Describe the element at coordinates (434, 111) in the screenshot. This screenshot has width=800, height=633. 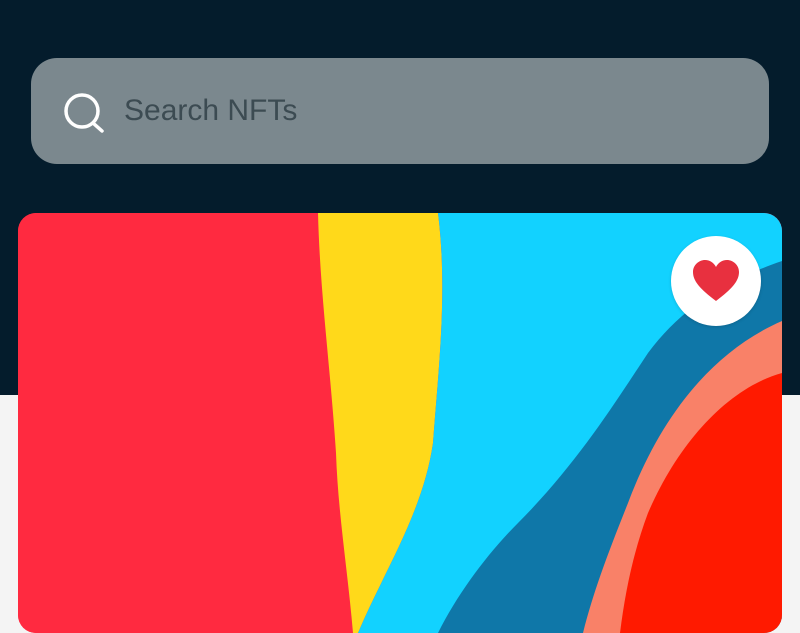
I see `search-input` at that location.